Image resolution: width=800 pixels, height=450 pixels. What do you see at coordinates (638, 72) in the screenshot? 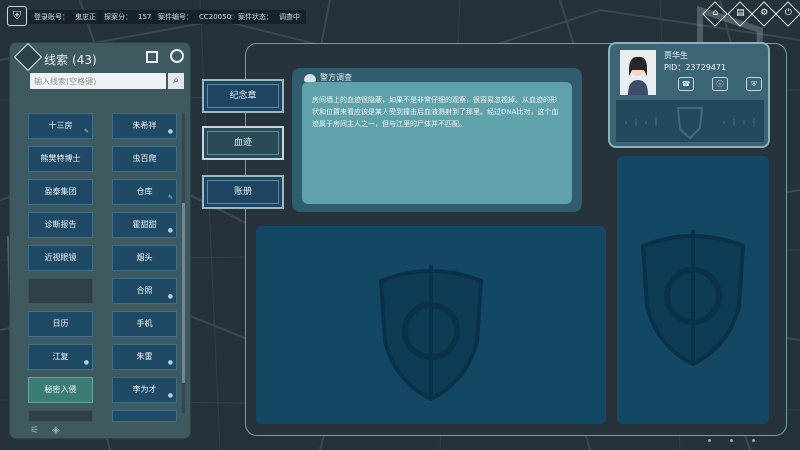
I see `avatar` at bounding box center [638, 72].